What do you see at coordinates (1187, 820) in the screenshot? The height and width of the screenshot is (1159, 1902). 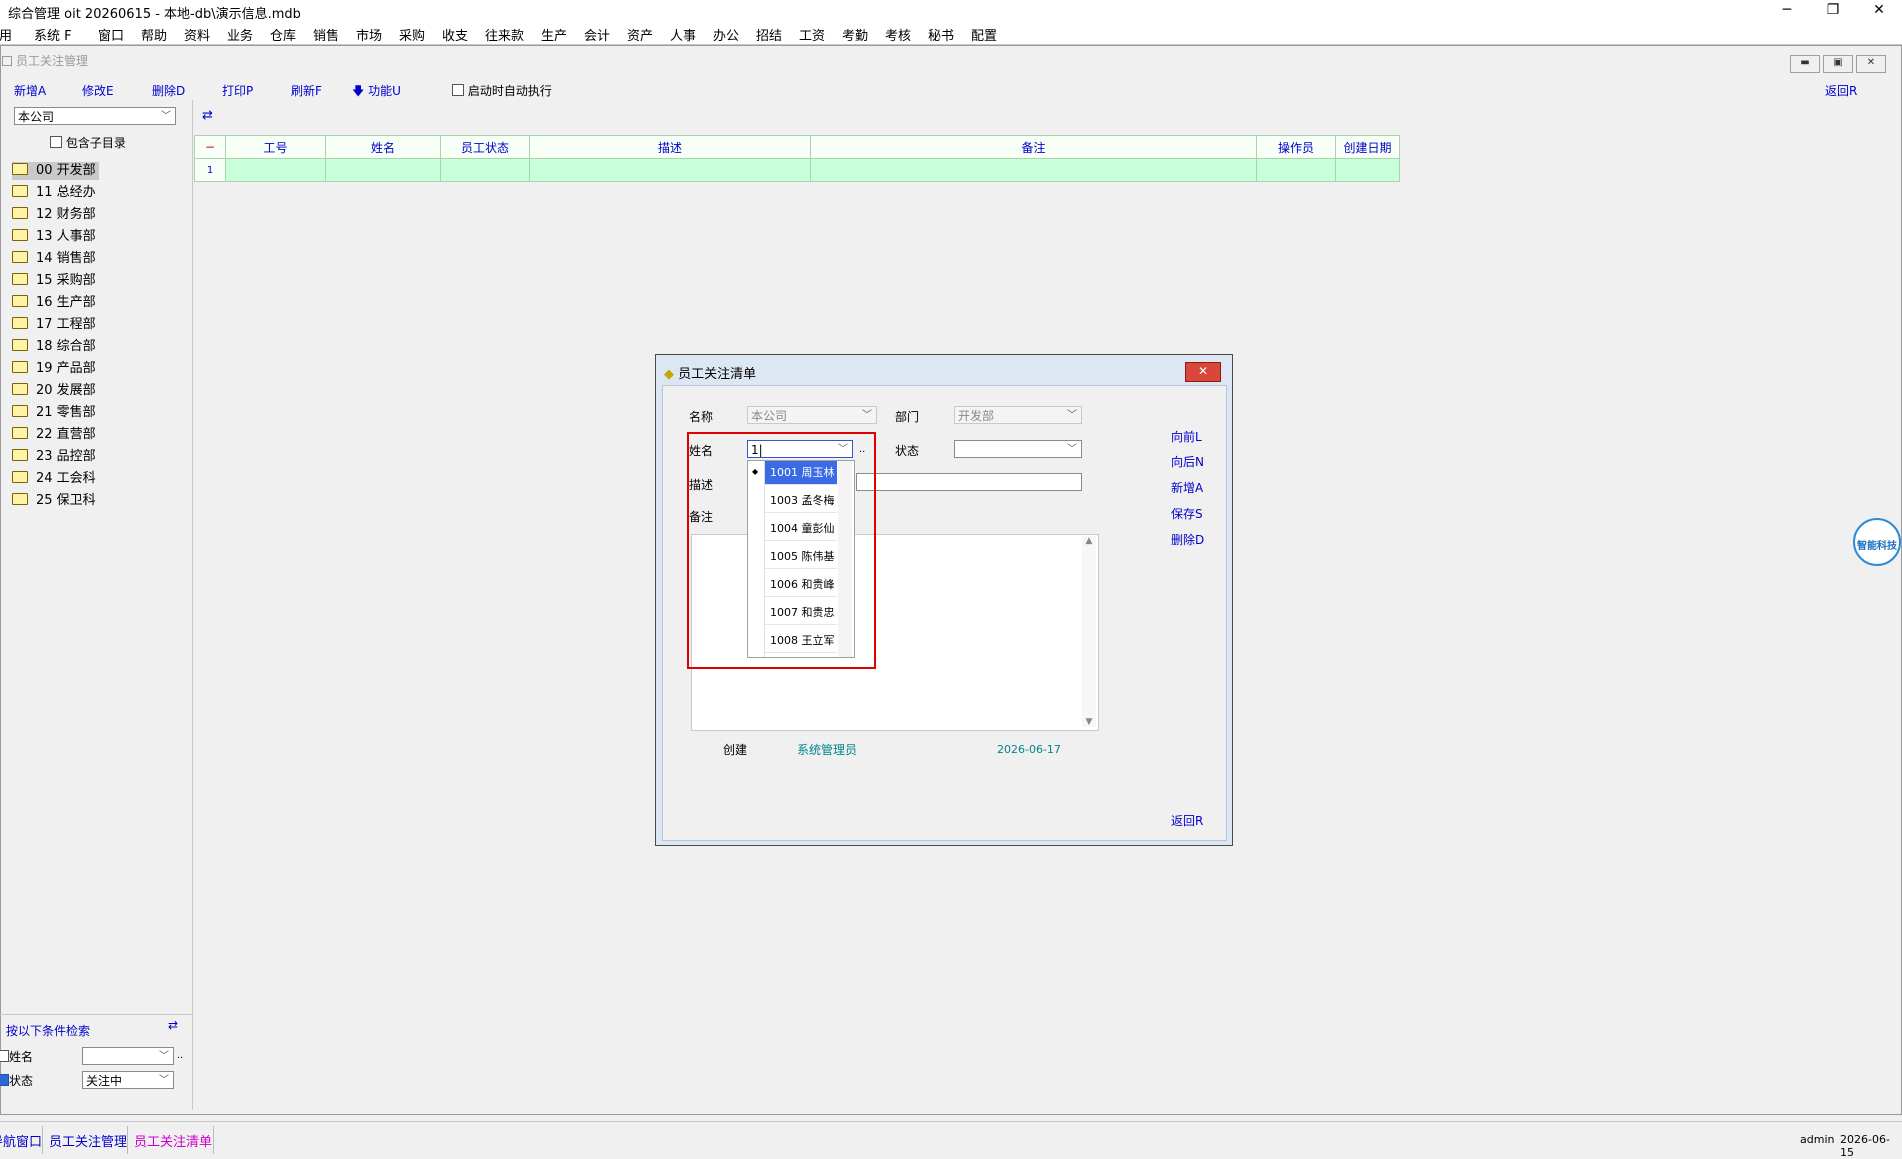 I see `dialog-return-button: 返回R` at bounding box center [1187, 820].